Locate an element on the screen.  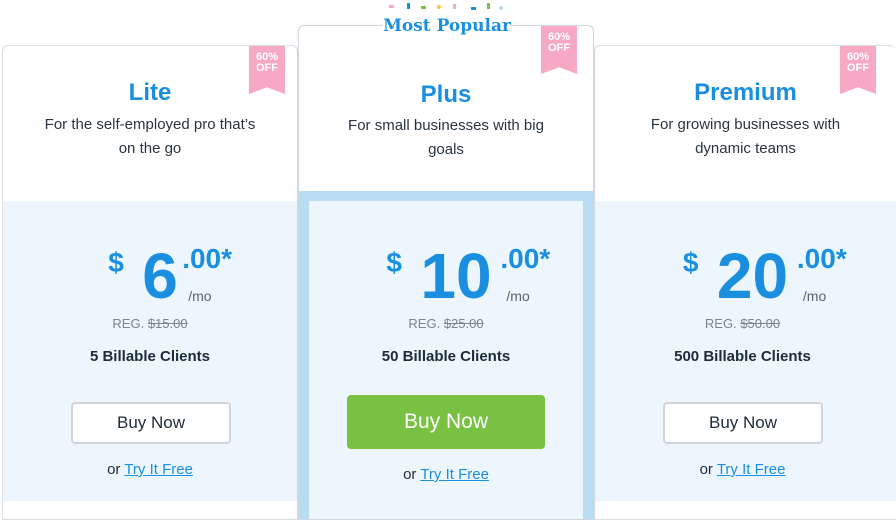
regular-price: REG. $50.00 is located at coordinates (742, 323).